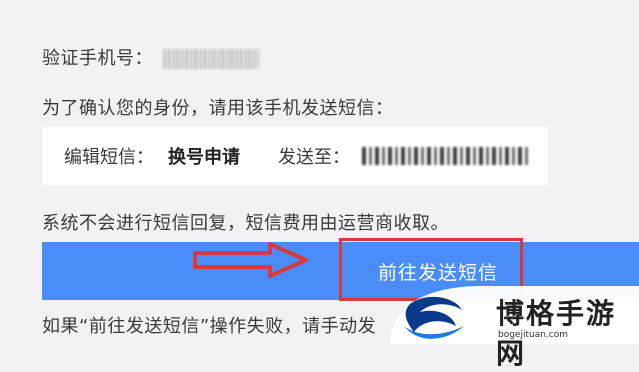 The image size is (639, 372). Describe the element at coordinates (204, 156) in the screenshot. I see `sms-content-value: 换号申请` at that location.